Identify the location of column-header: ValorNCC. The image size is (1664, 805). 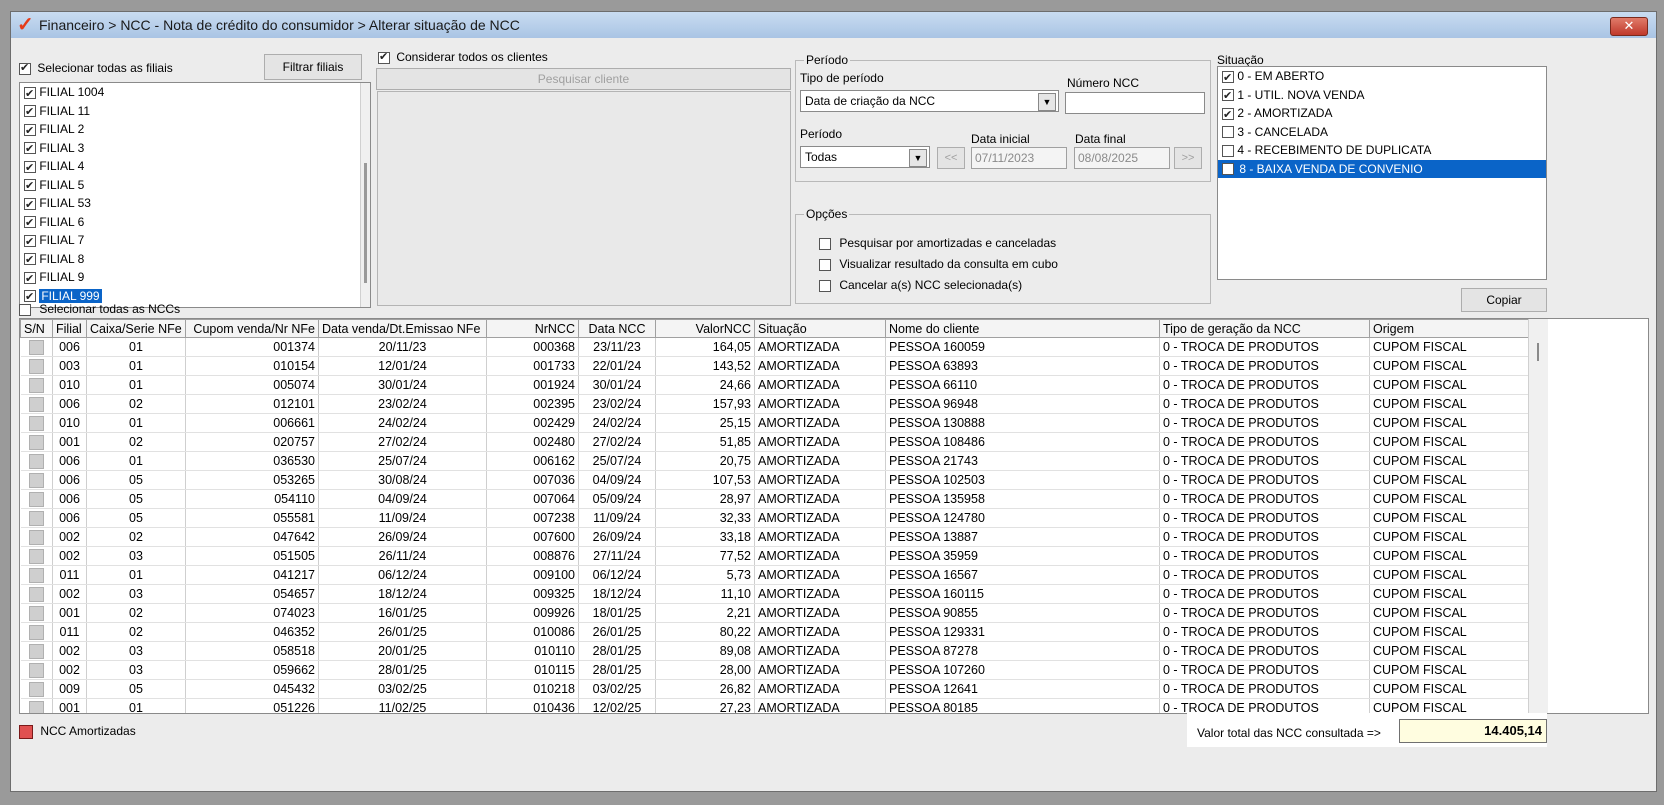
(705, 328).